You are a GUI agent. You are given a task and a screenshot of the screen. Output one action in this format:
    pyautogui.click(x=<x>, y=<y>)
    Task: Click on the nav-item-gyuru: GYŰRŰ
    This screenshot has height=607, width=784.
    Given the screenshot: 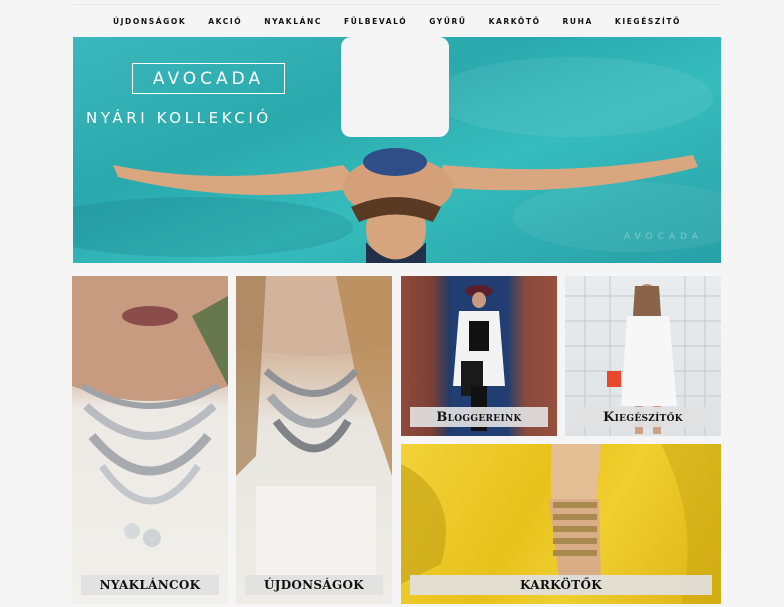 What is the action you would take?
    pyautogui.click(x=447, y=21)
    